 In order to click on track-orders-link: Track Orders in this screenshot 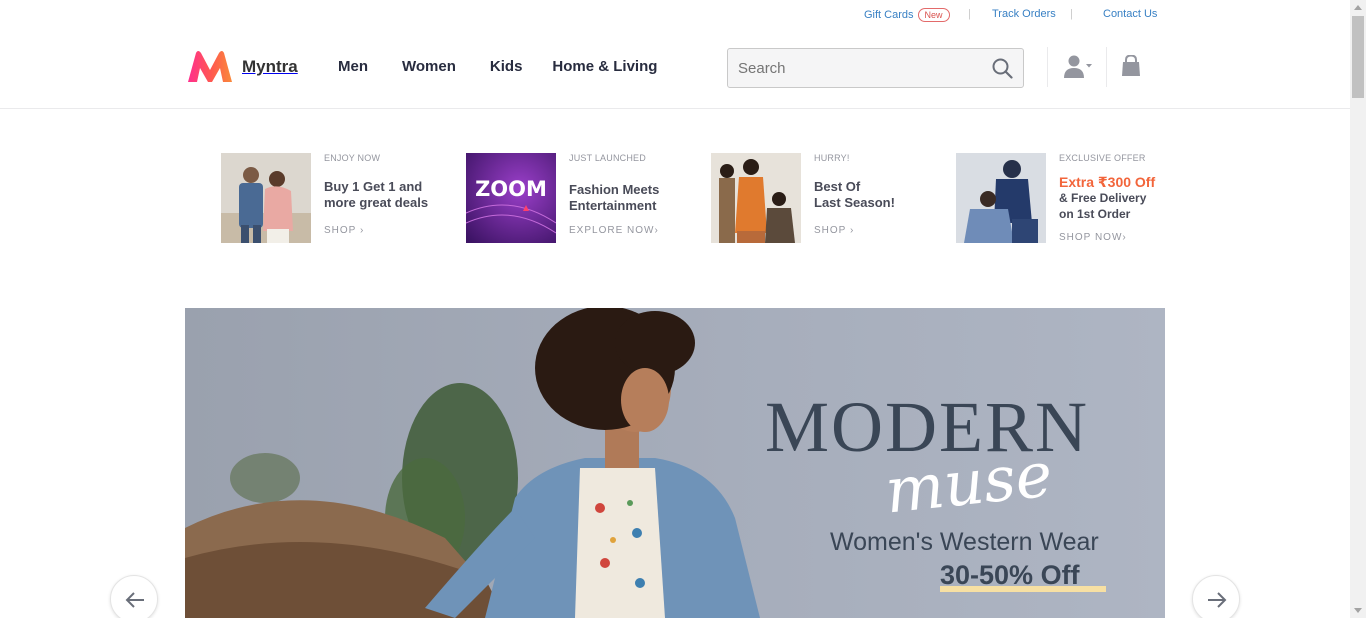, I will do `click(1024, 14)`.